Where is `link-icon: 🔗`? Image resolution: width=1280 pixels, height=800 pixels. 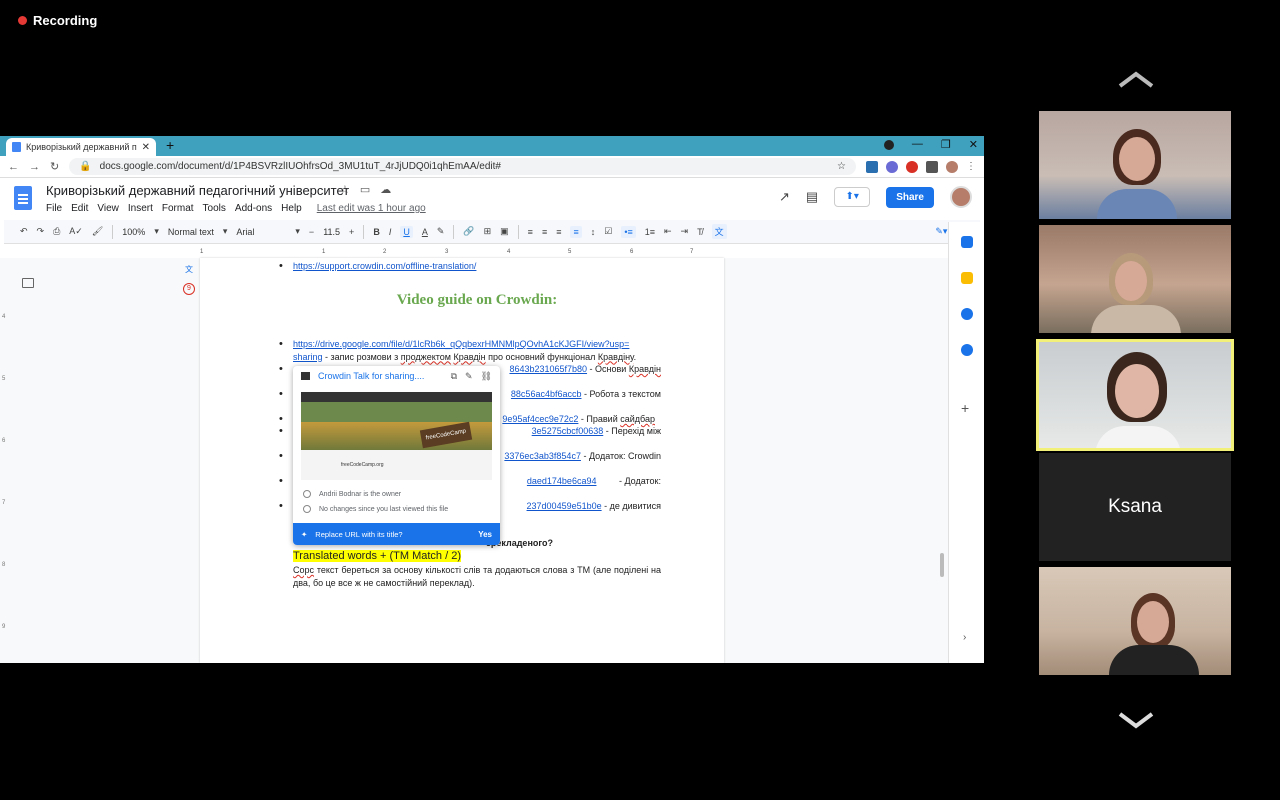 link-icon: 🔗 is located at coordinates (468, 231).